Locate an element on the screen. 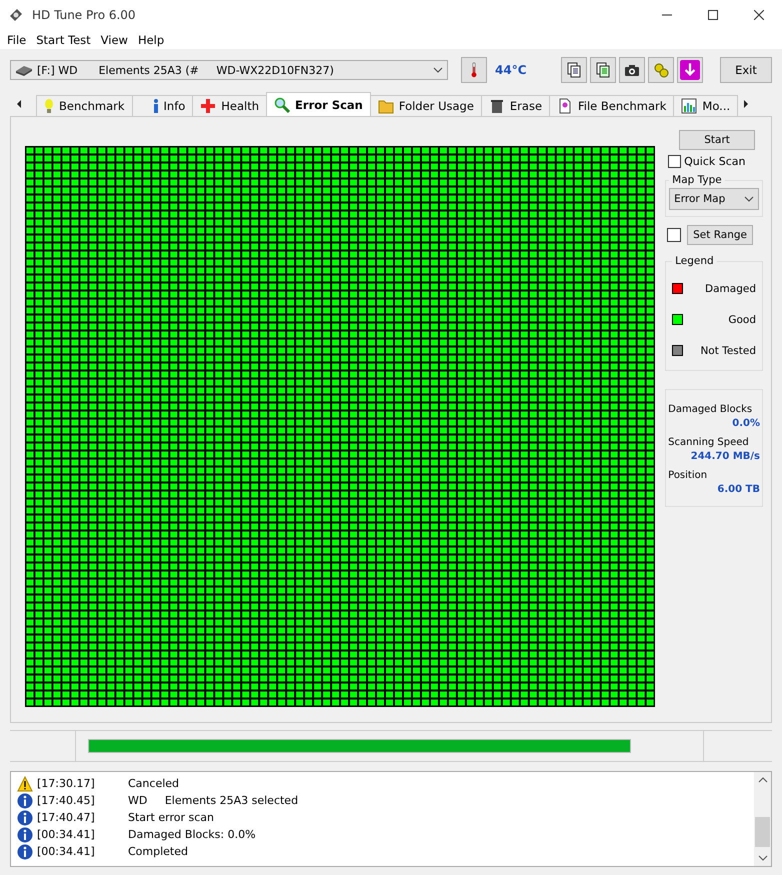 This screenshot has width=782, height=875. group-title: Legend is located at coordinates (694, 261).